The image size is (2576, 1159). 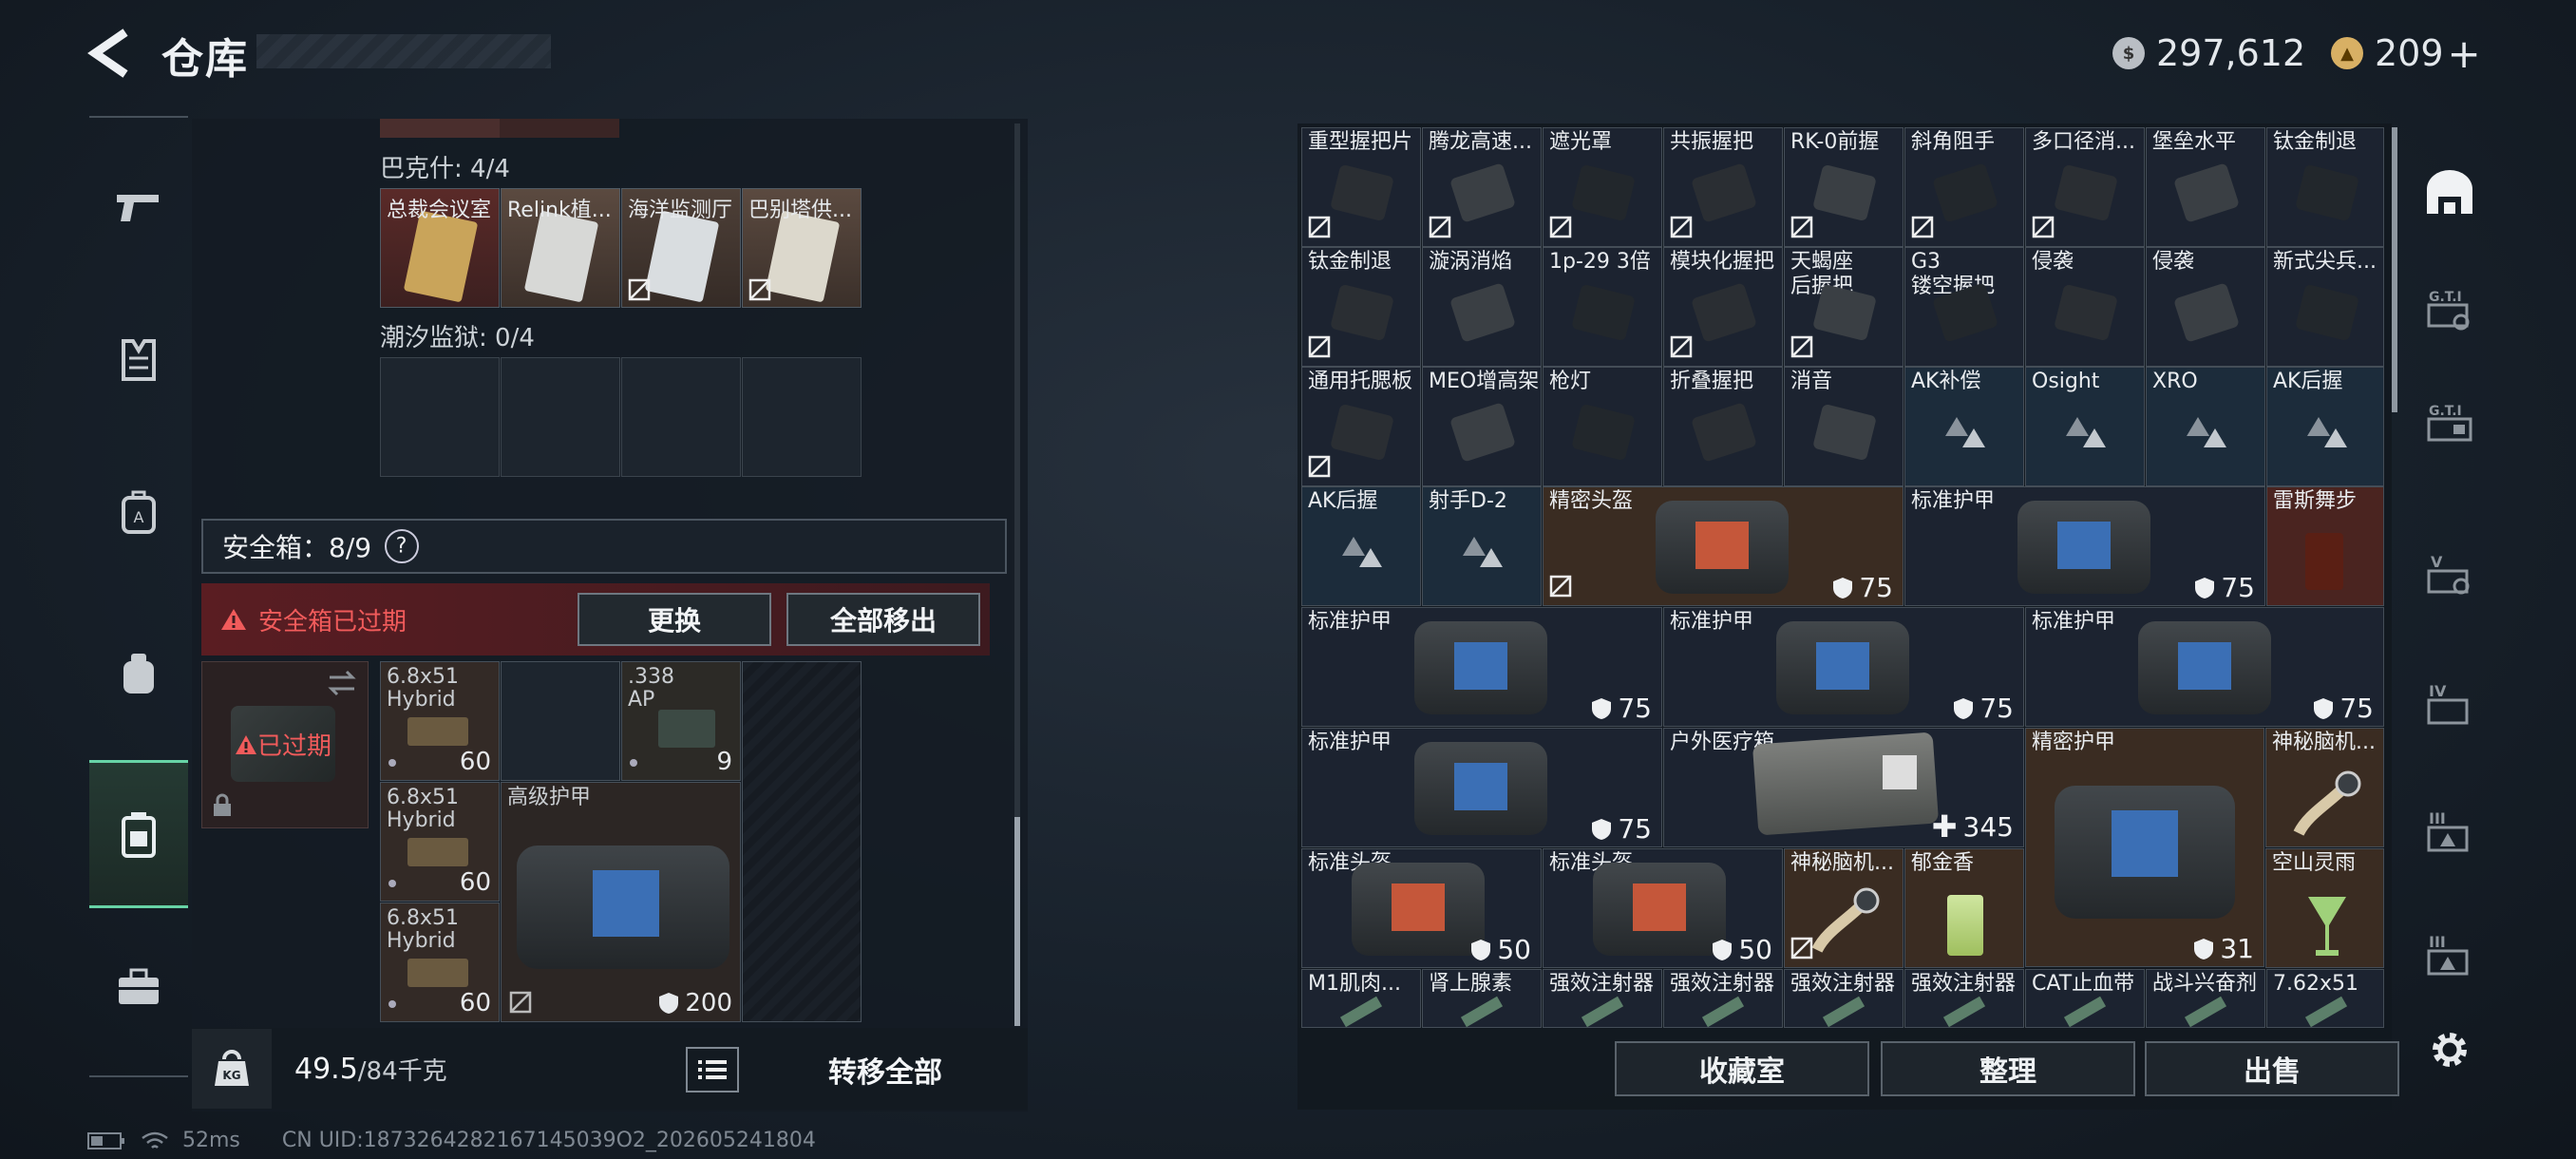 I want to click on stash-scrollbar, so click(x=2394, y=269).